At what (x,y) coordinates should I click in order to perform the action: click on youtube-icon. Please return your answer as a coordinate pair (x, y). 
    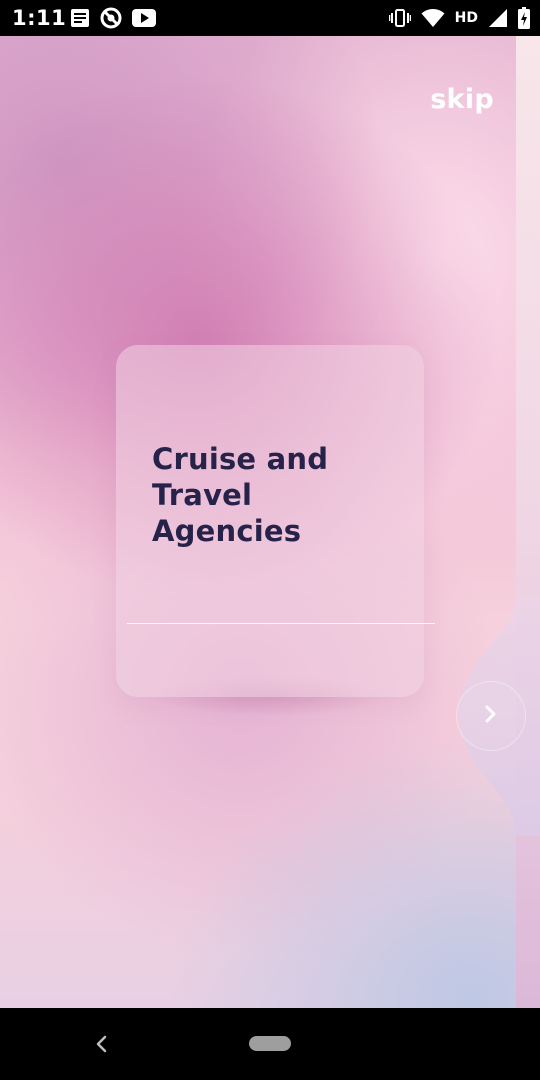
    Looking at the image, I should click on (144, 18).